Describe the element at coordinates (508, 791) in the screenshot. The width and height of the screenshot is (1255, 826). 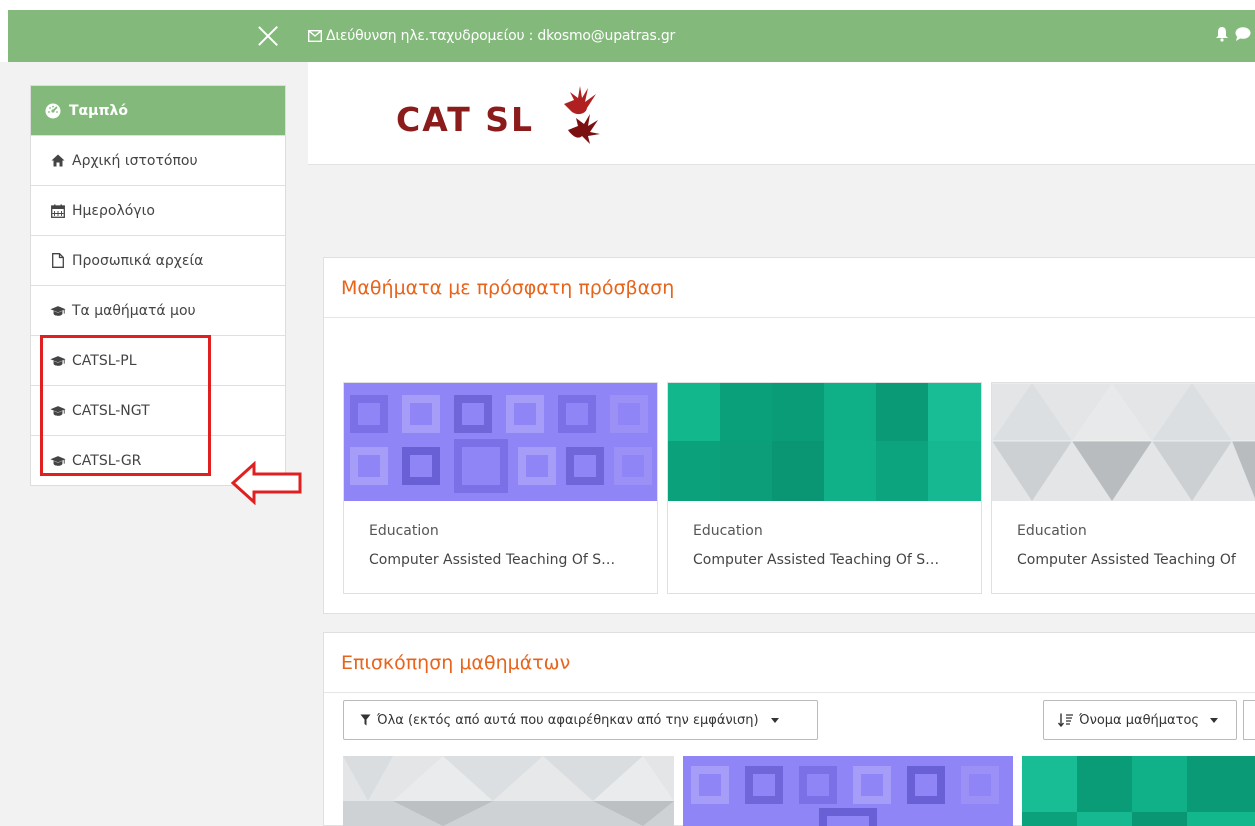
I see `overview-course-image-grey-triangles` at that location.